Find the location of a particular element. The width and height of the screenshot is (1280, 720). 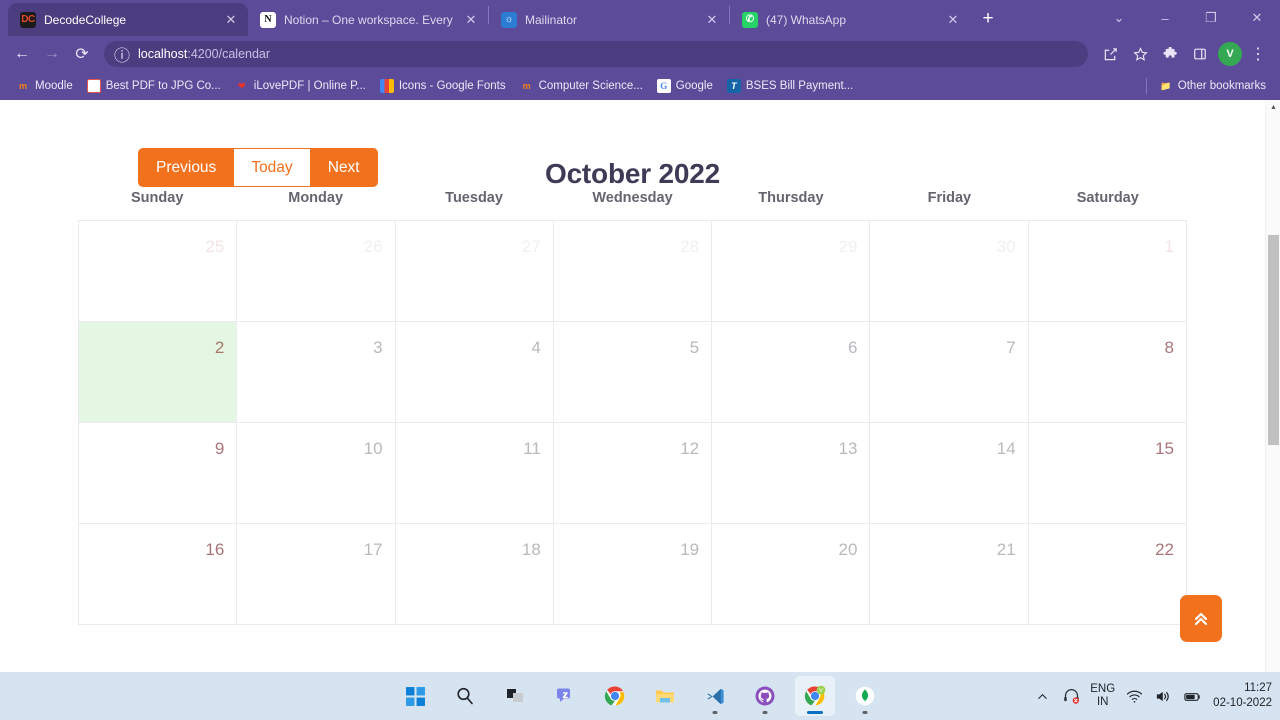

github-desktop-button is located at coordinates (765, 696).